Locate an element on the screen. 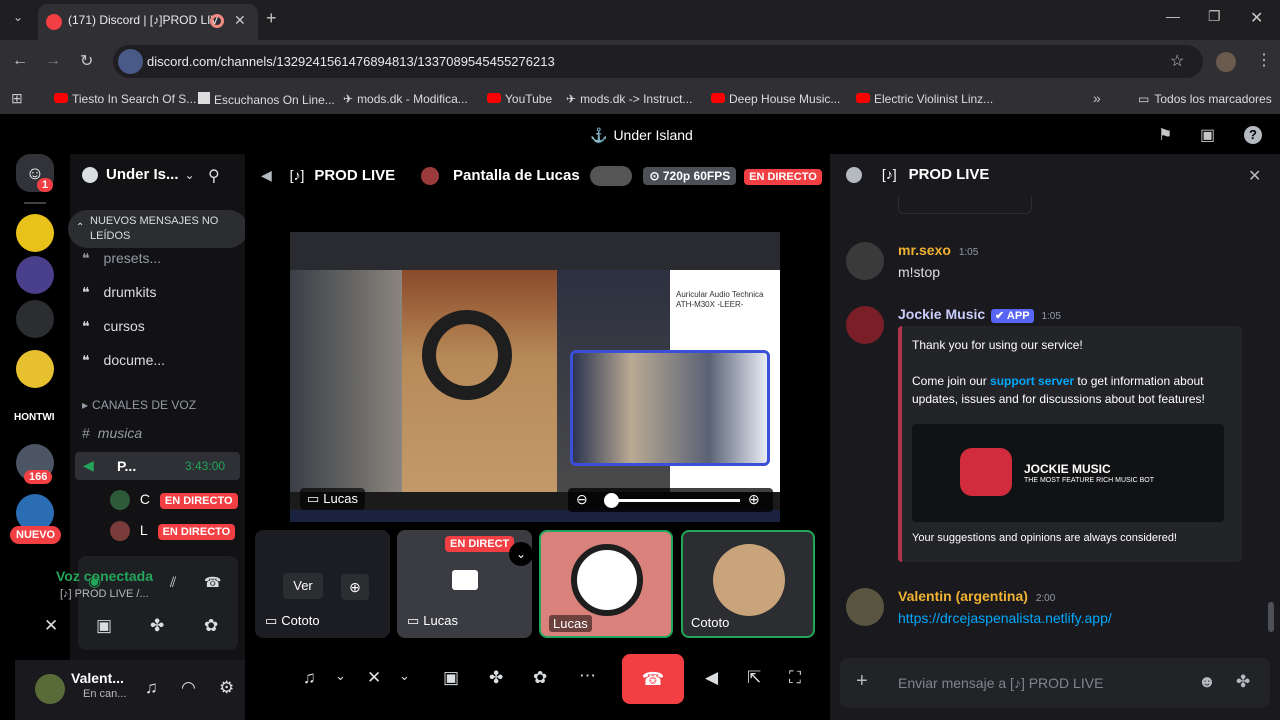  back-icon: ← is located at coordinates (20, 61).